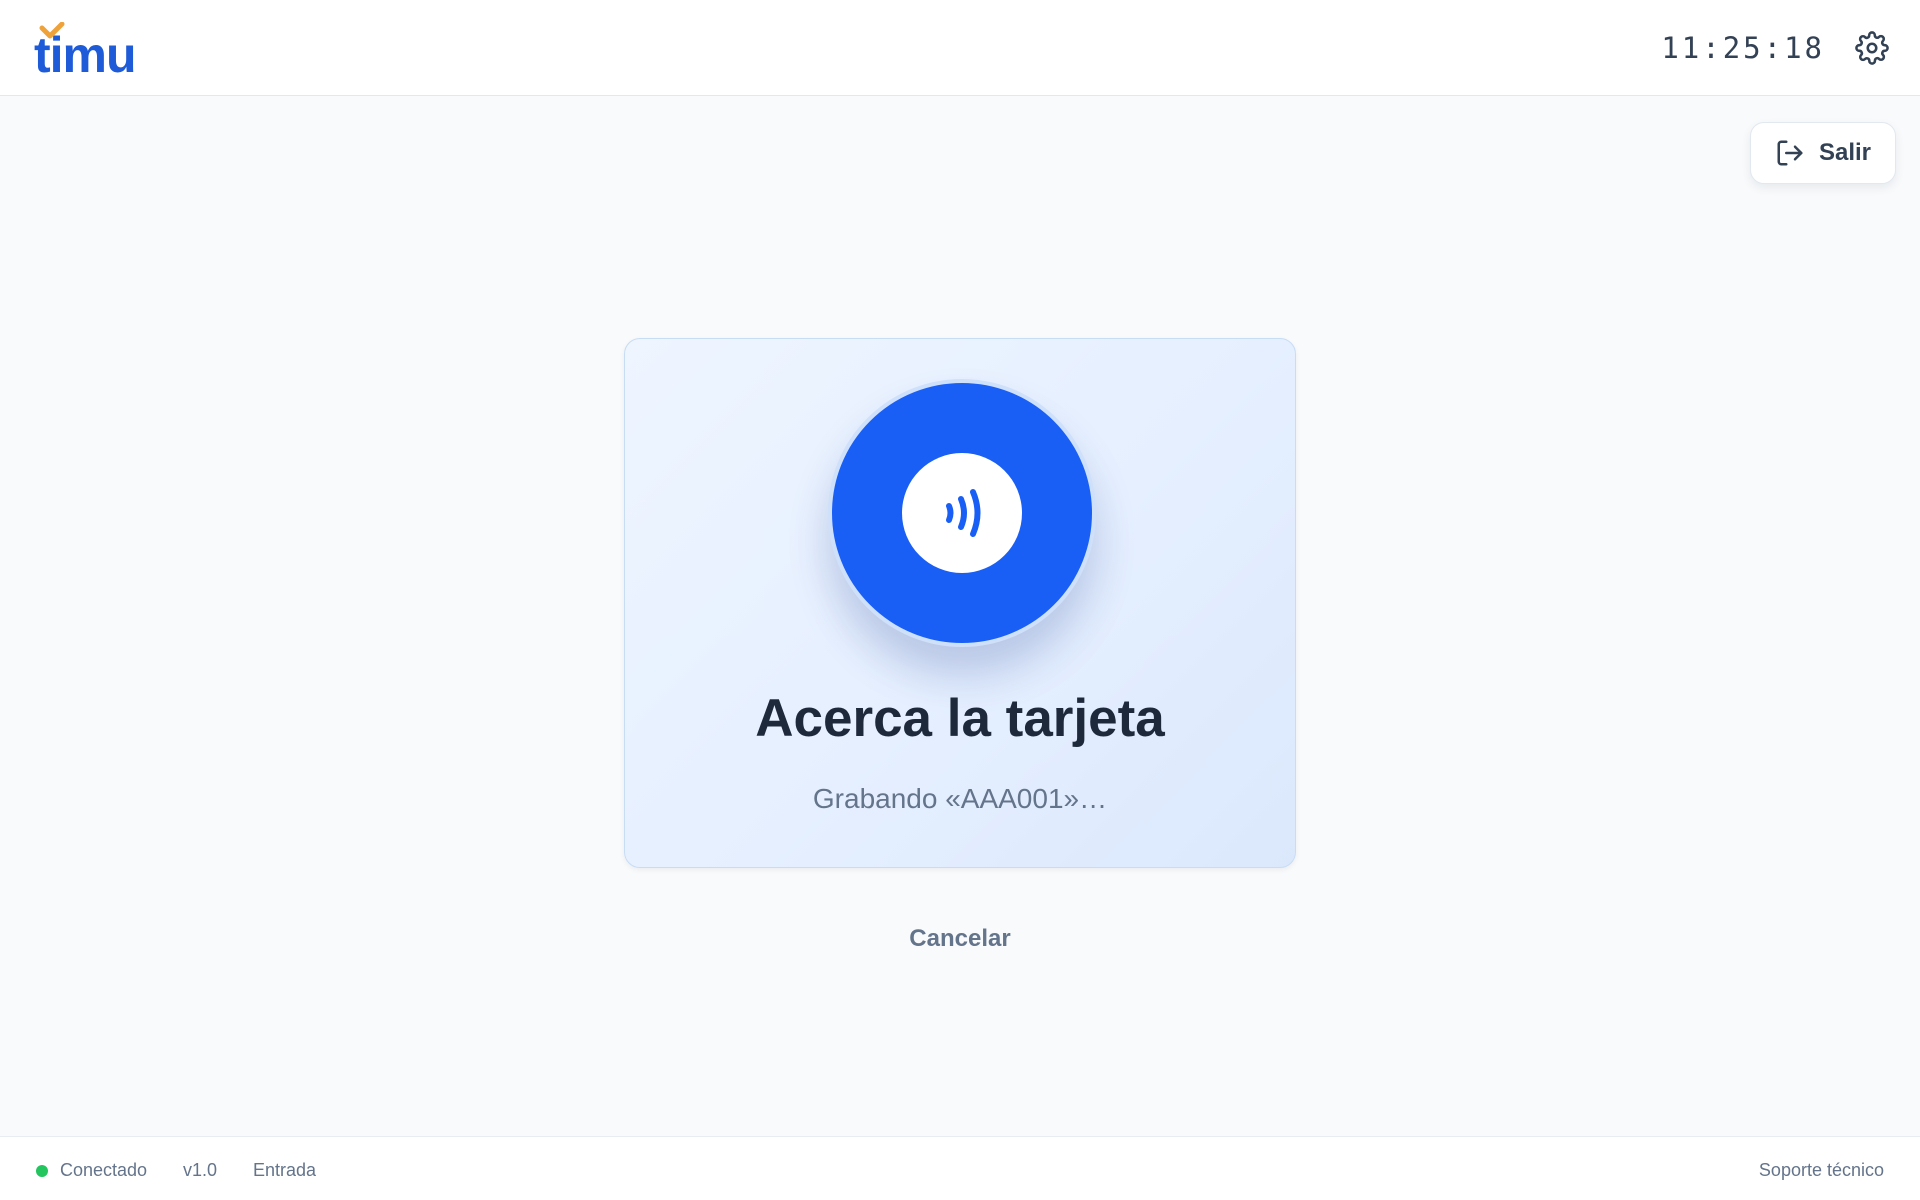 The height and width of the screenshot is (1200, 1920). I want to click on status-indicator-dot, so click(42, 1171).